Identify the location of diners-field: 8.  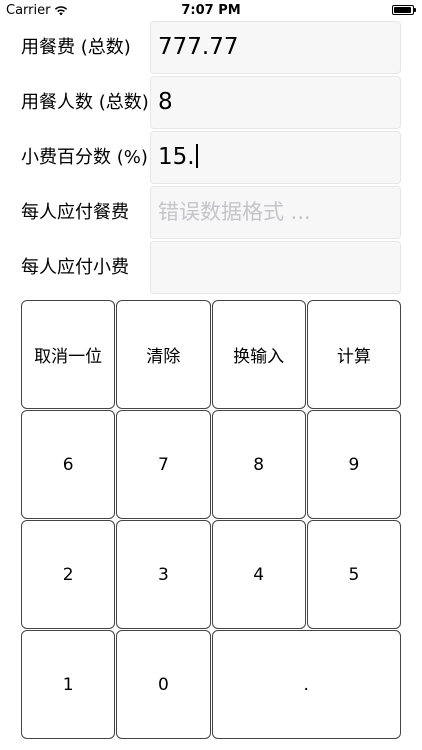
(275, 102).